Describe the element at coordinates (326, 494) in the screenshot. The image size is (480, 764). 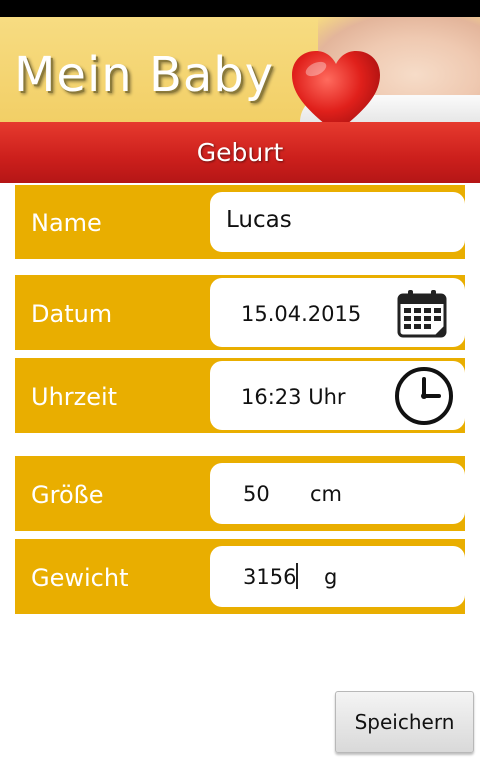
I see `groesse-unit: cm` at that location.